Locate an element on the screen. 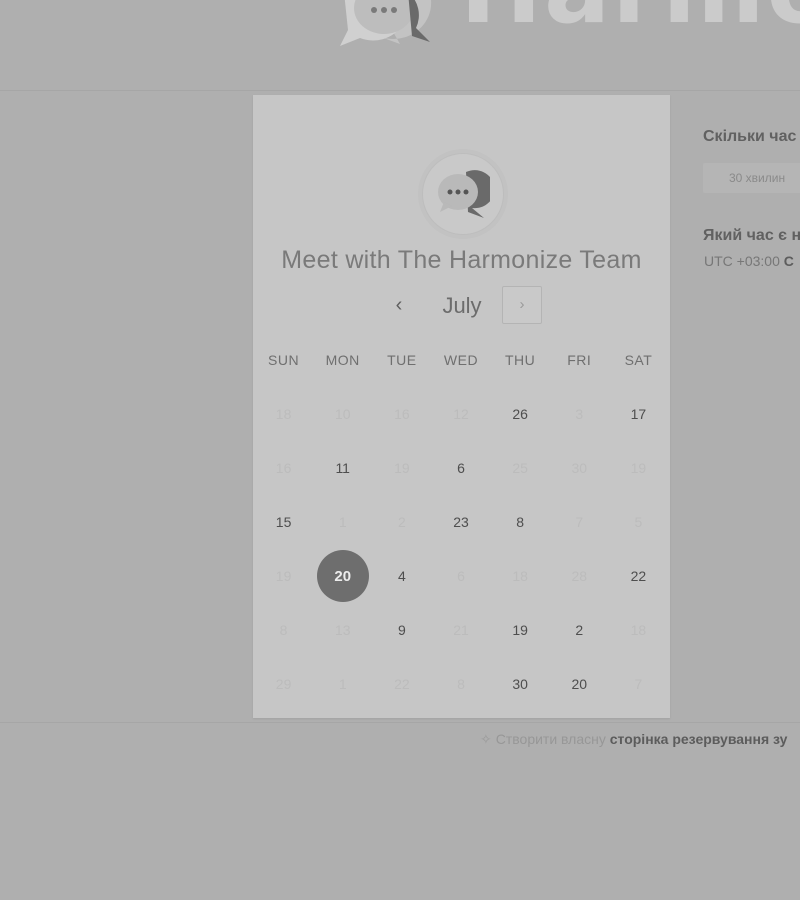  header-divider is located at coordinates (400, 90).